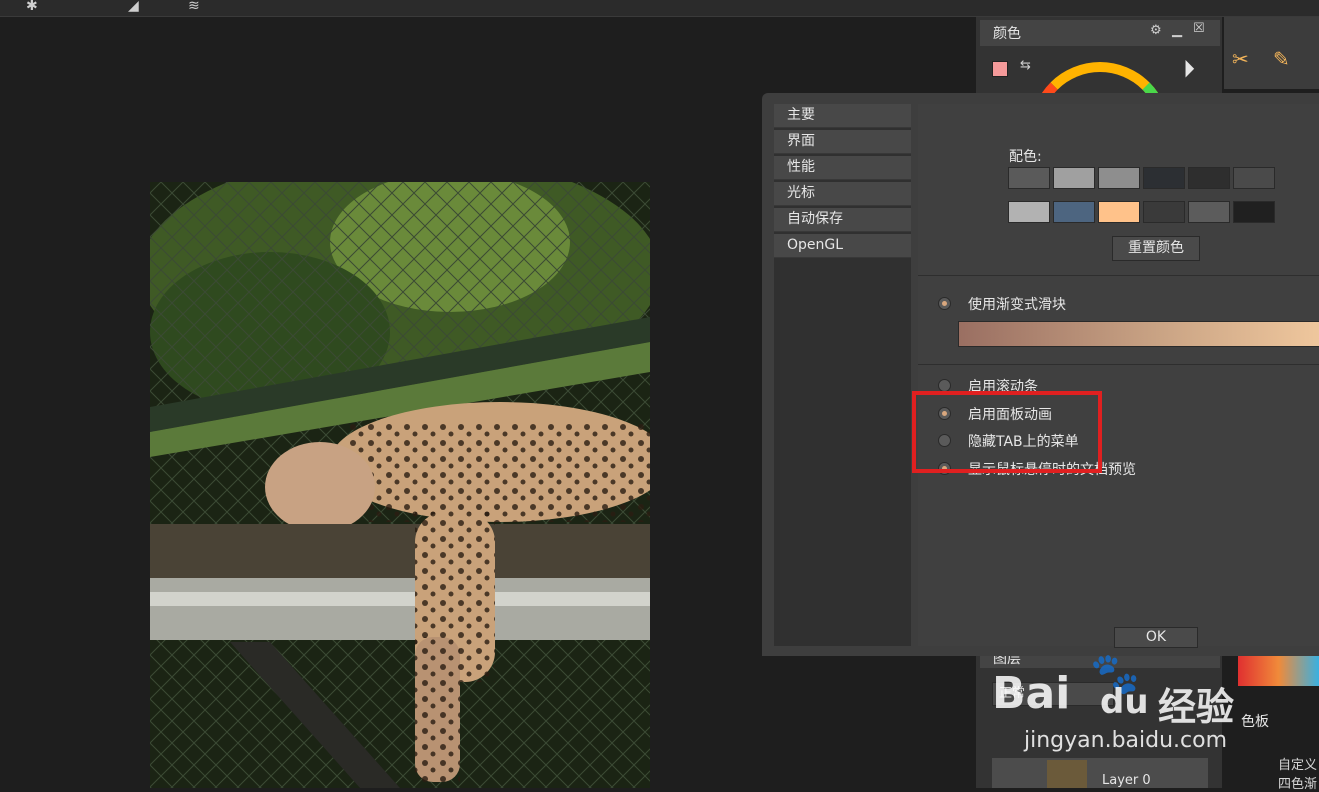 Image resolution: width=1319 pixels, height=792 pixels. What do you see at coordinates (842, 116) in the screenshot?
I see `nav-item-main: 主要` at bounding box center [842, 116].